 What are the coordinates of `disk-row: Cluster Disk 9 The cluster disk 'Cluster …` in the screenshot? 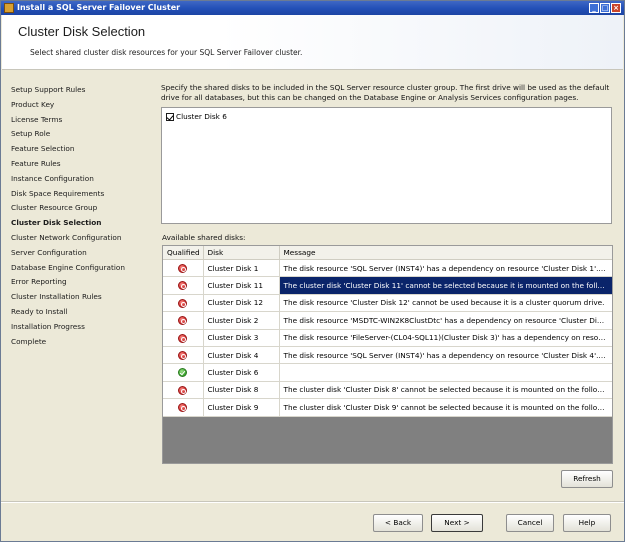 It's located at (387, 407).